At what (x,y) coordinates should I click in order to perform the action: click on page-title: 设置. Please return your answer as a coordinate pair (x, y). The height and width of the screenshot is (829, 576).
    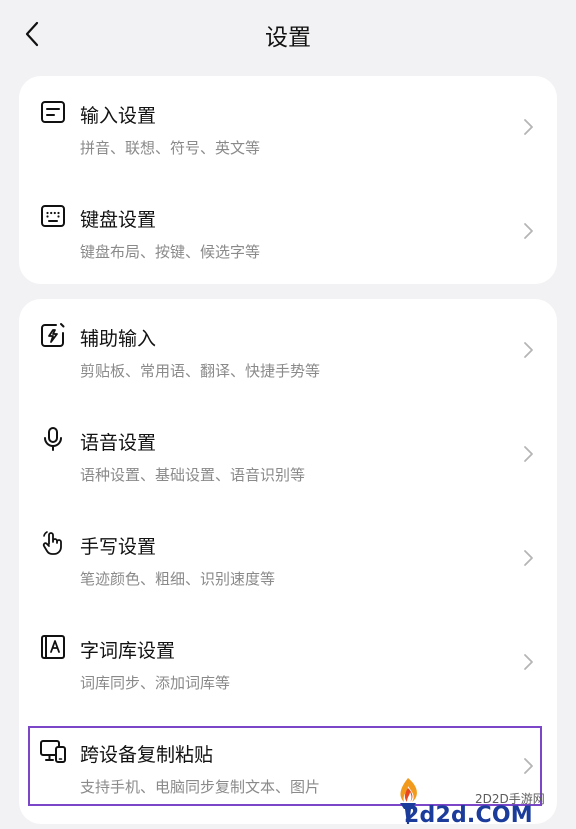
    Looking at the image, I should click on (288, 38).